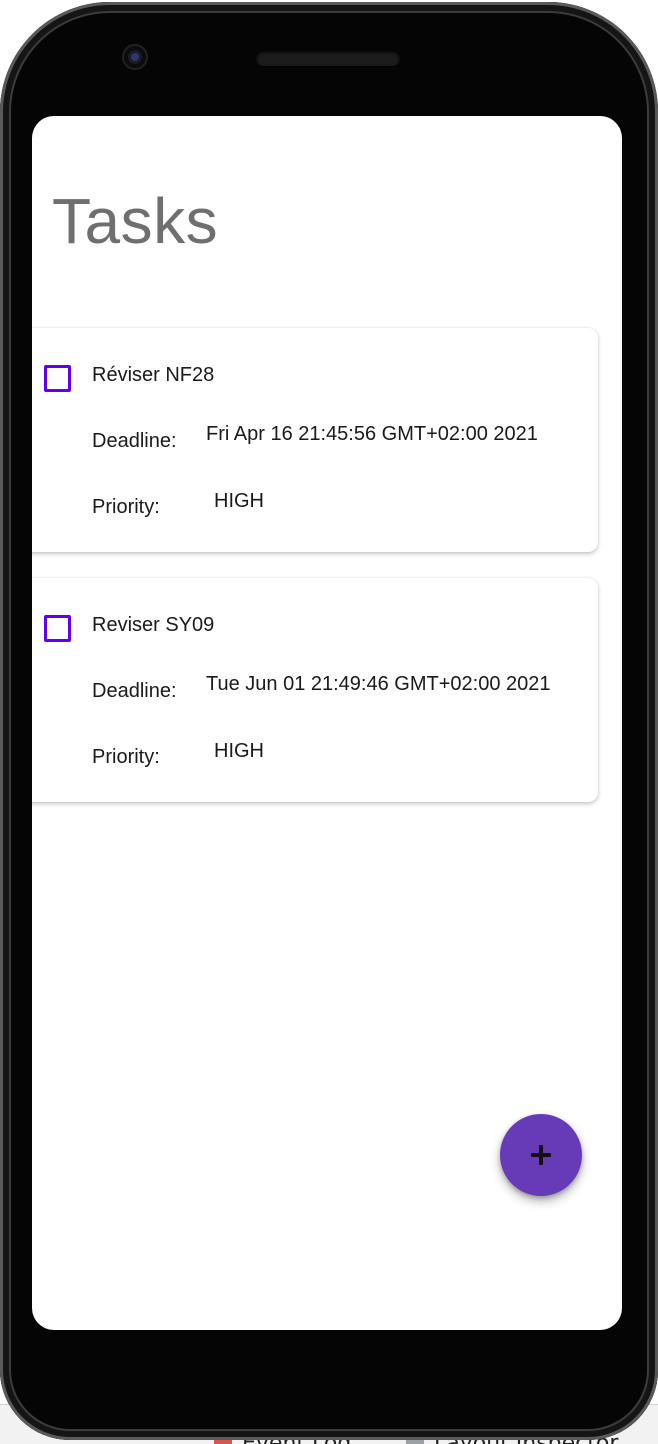 Image resolution: width=658 pixels, height=1444 pixels. Describe the element at coordinates (372, 434) in the screenshot. I see `deadline-value: Fri Apr 16 21:45:56 GMT+02:00 2021` at that location.